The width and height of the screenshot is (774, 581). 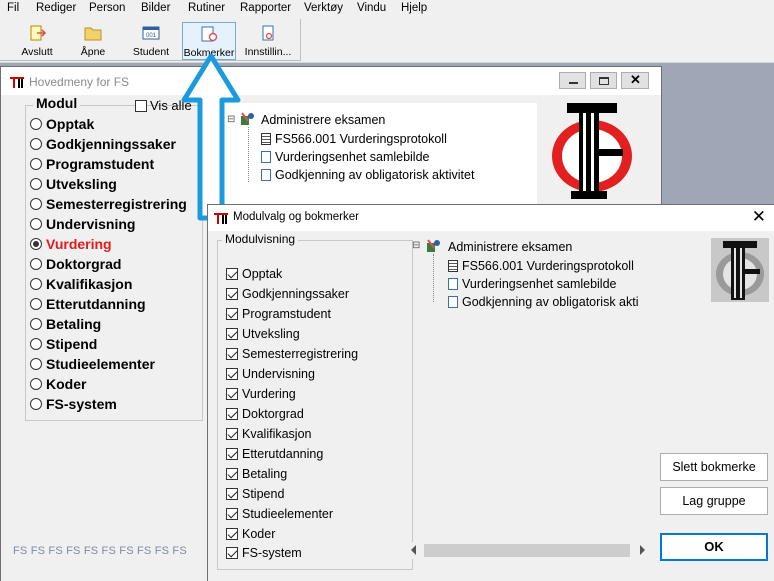 What do you see at coordinates (73, 184) in the screenshot?
I see `module-radio-utveksling: Utveksling` at bounding box center [73, 184].